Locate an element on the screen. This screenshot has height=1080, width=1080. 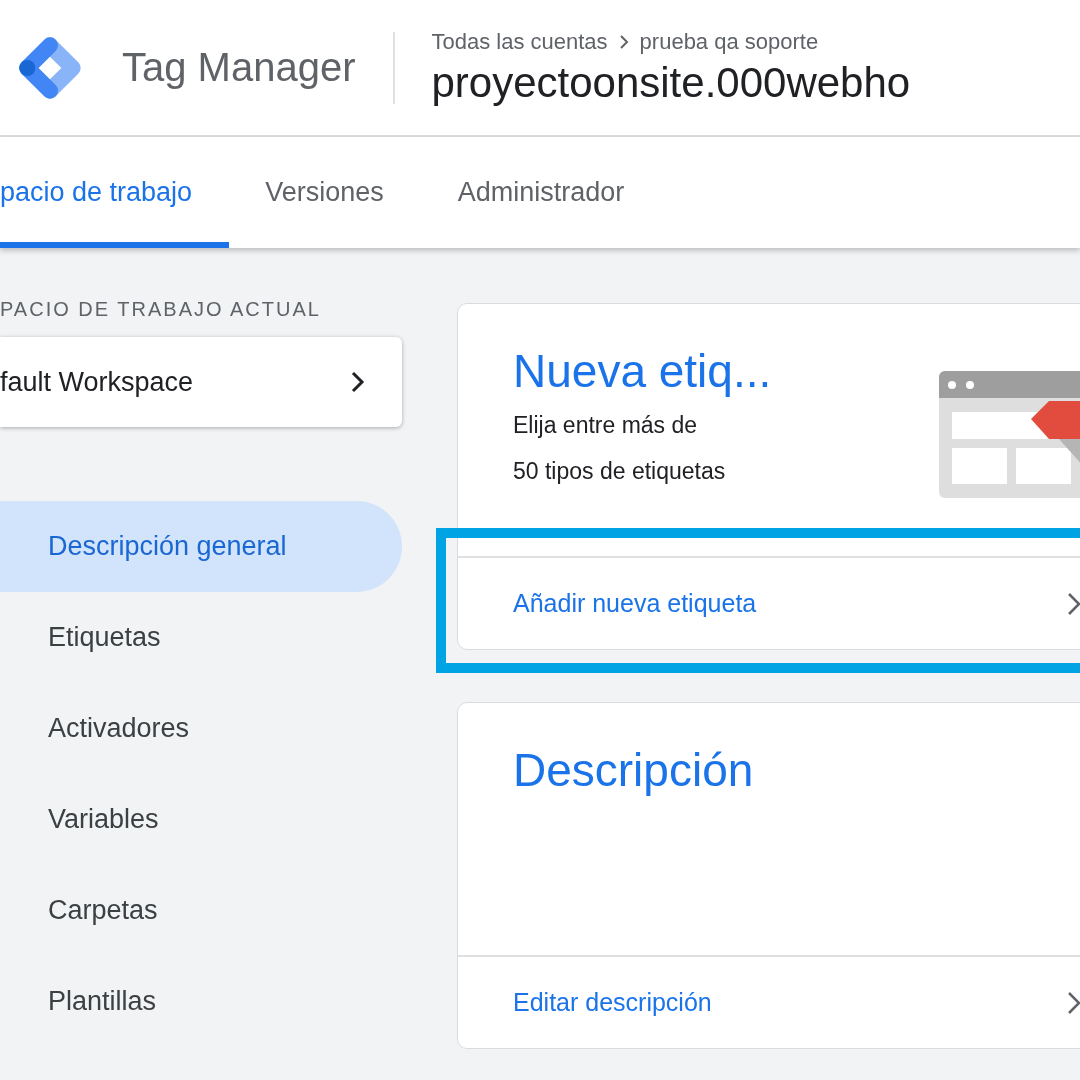
nav-item: Activadores is located at coordinates (201, 728).